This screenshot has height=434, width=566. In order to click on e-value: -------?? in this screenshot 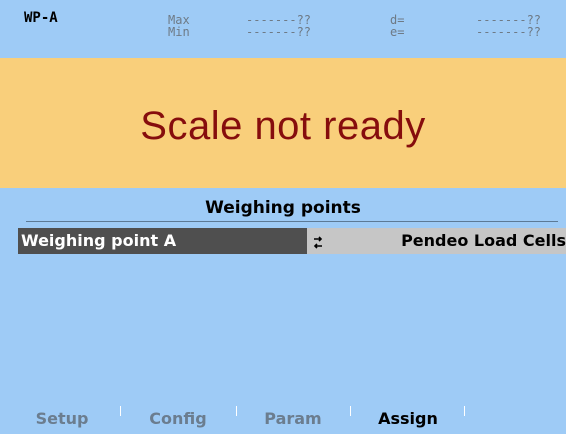, I will do `click(509, 32)`.